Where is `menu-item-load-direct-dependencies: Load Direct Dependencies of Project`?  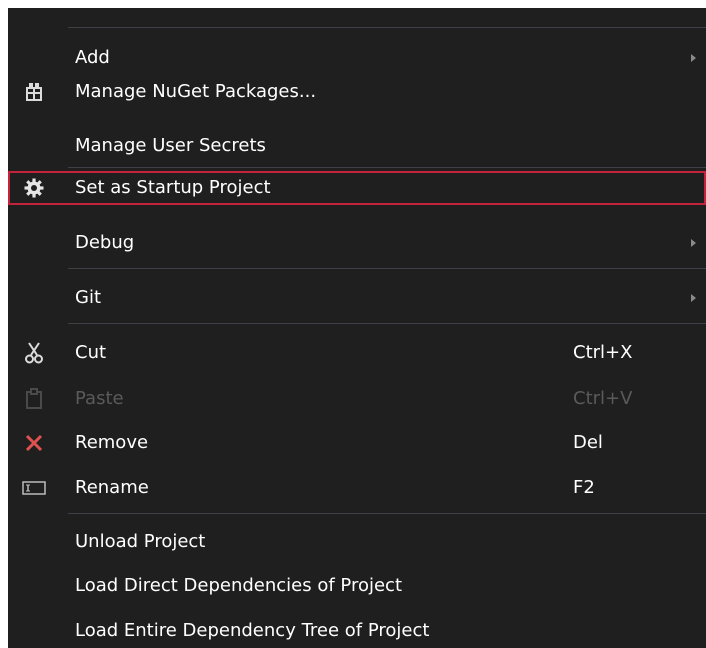 menu-item-load-direct-dependencies: Load Direct Dependencies of Project is located at coordinates (357, 586).